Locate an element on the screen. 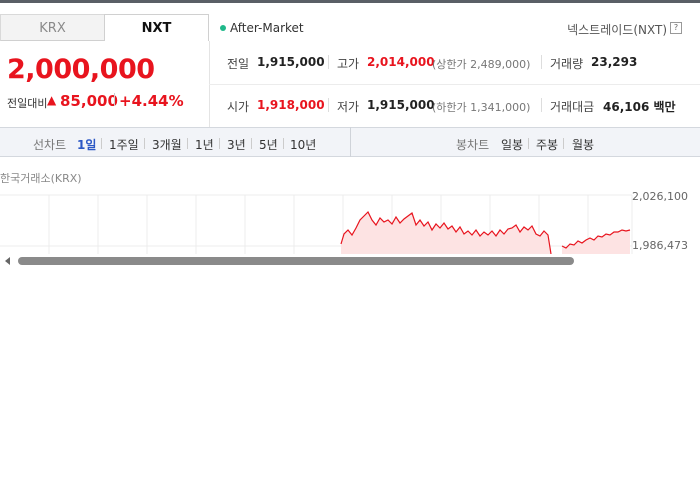  upper-limit-label: 상한가 is located at coordinates (451, 64).